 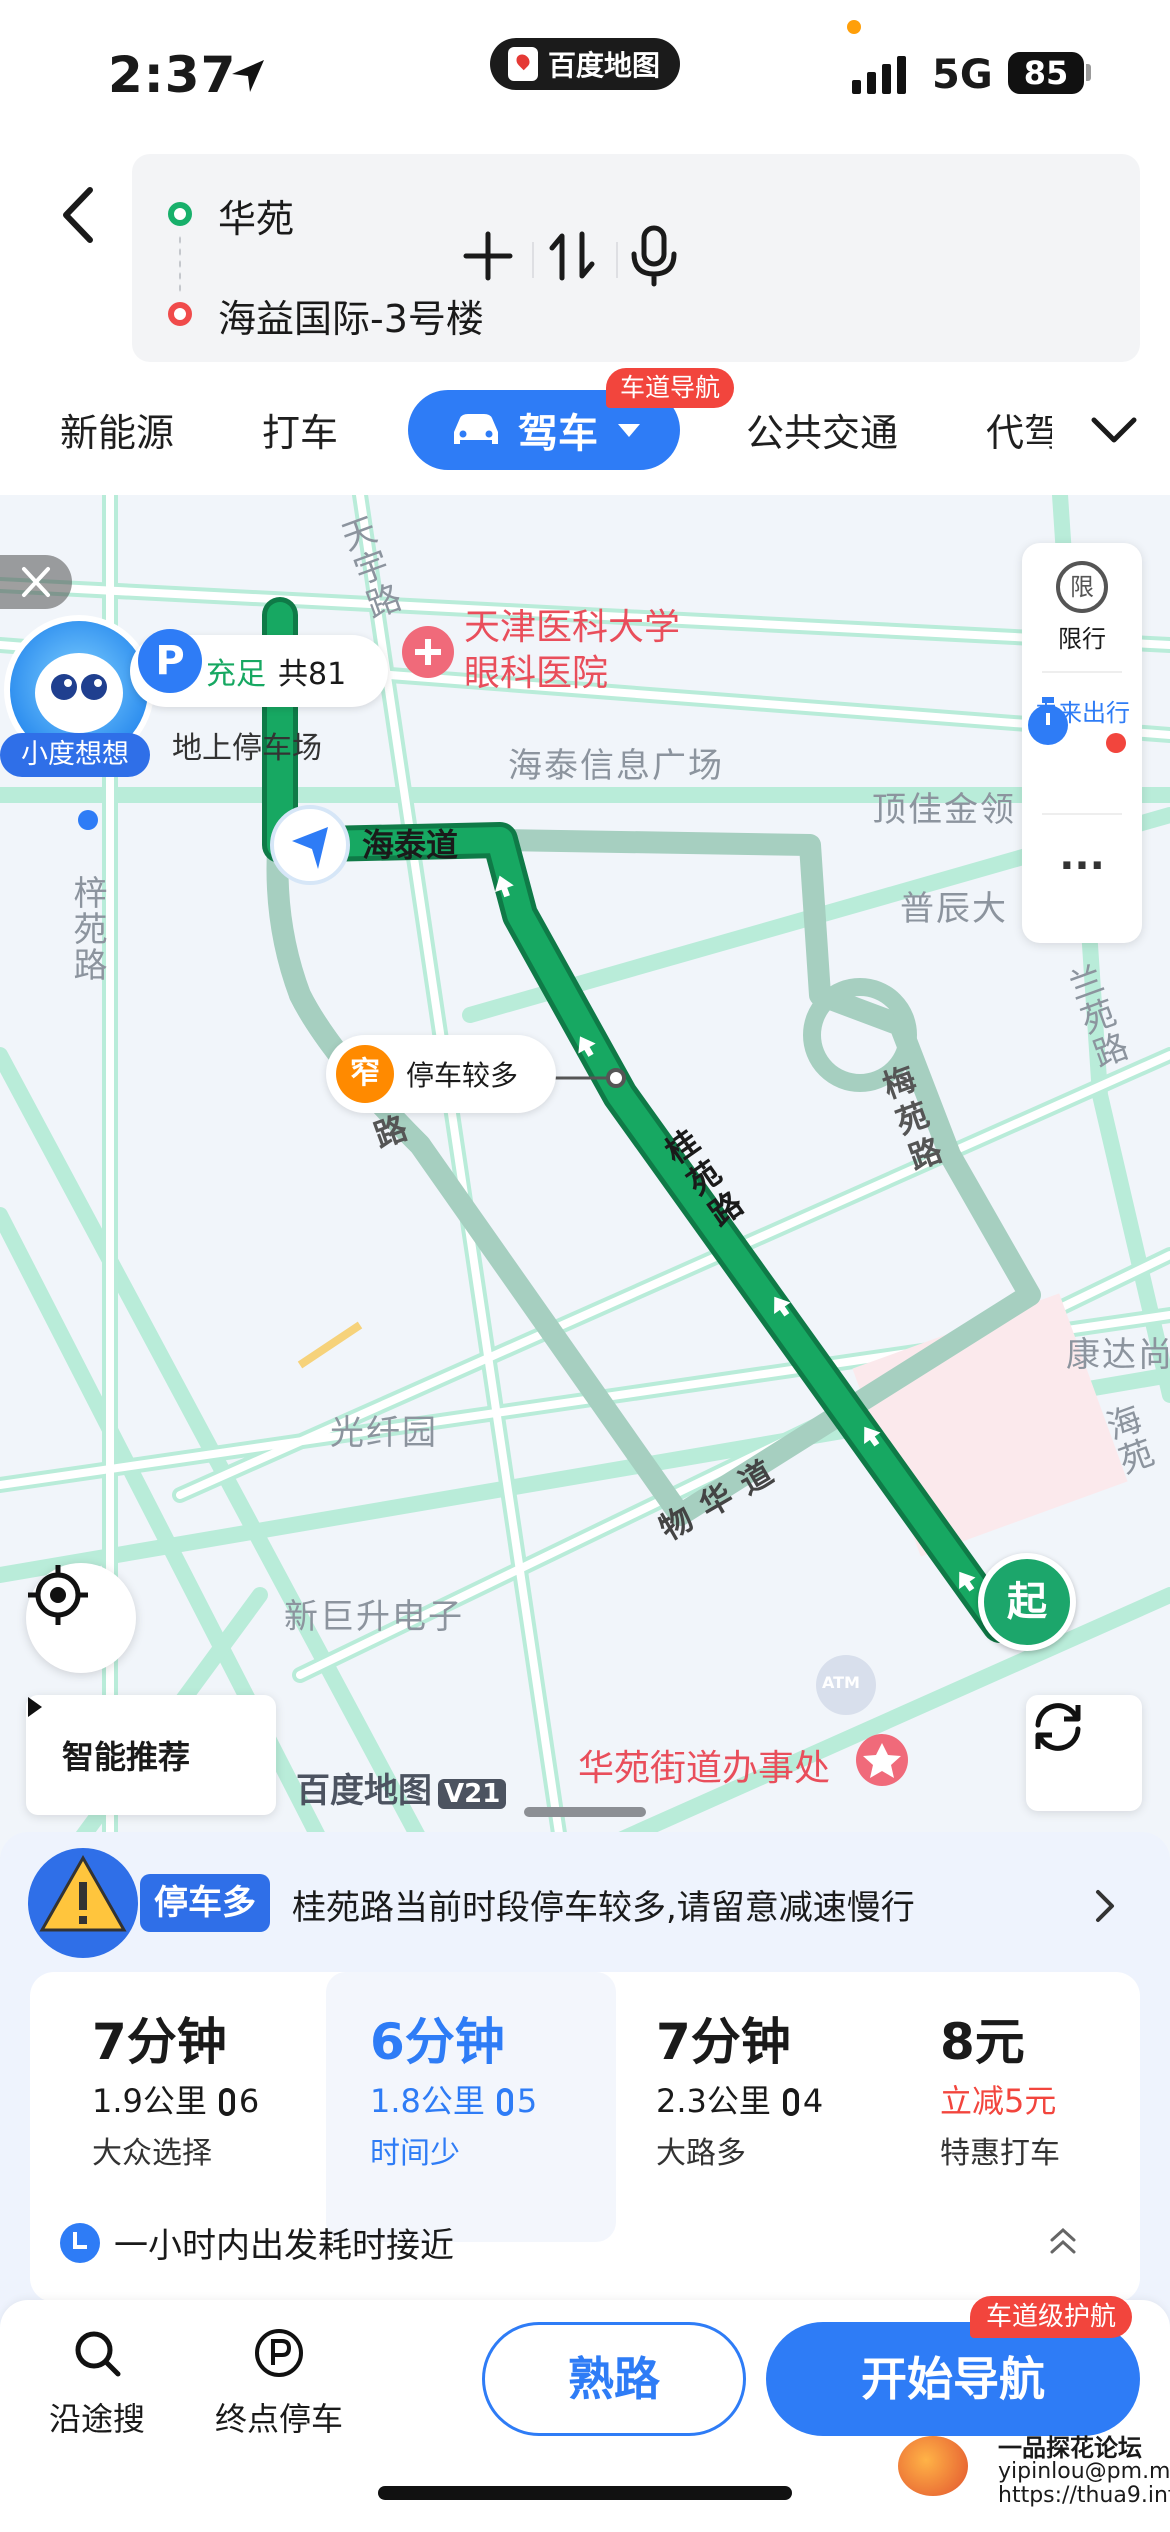 I want to click on mode-new-energy: 新能源, so click(x=117, y=429).